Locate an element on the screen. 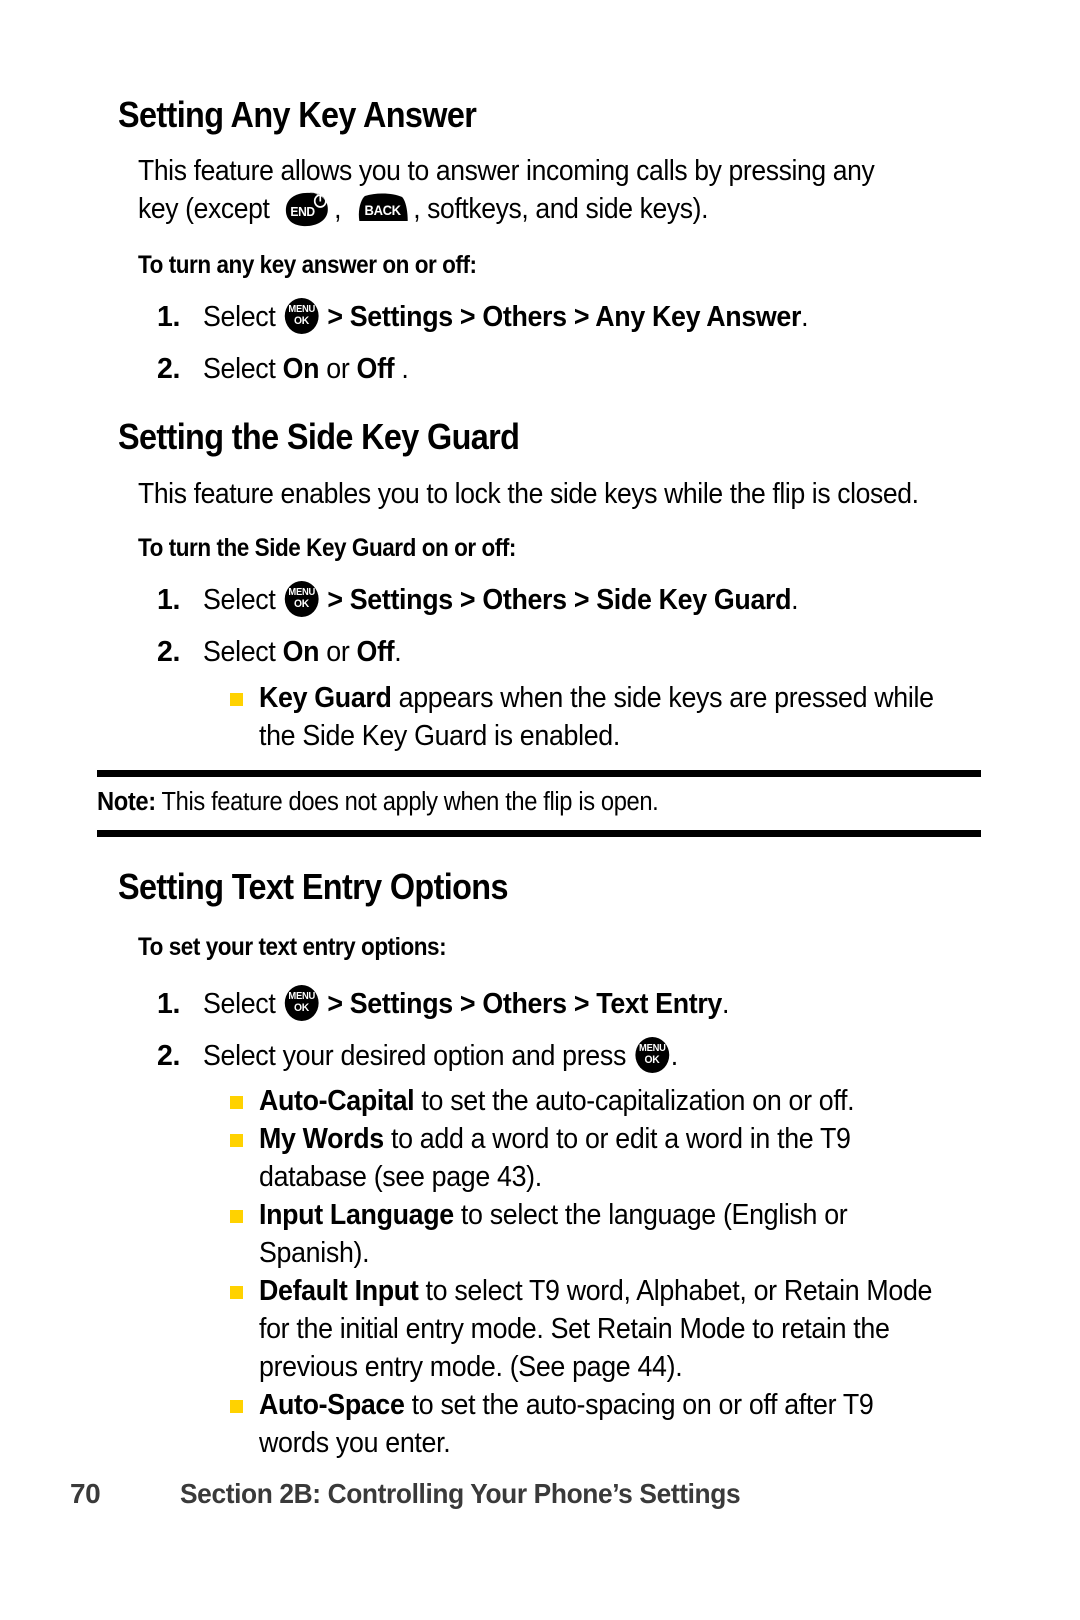  subheading-turn-side-key-guard: To turn the Side Key Guard on or off: is located at coordinates (327, 548).